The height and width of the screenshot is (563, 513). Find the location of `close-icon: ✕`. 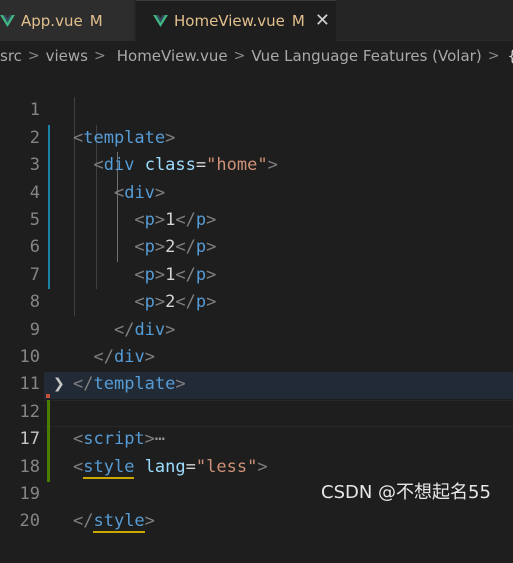

close-icon: ✕ is located at coordinates (322, 21).